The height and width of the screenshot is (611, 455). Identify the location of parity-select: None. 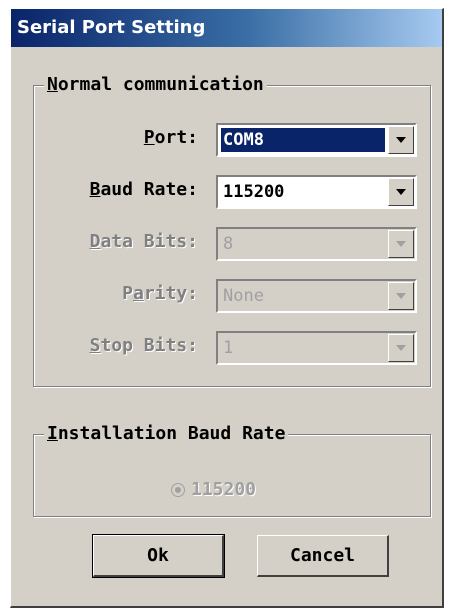
(316, 296).